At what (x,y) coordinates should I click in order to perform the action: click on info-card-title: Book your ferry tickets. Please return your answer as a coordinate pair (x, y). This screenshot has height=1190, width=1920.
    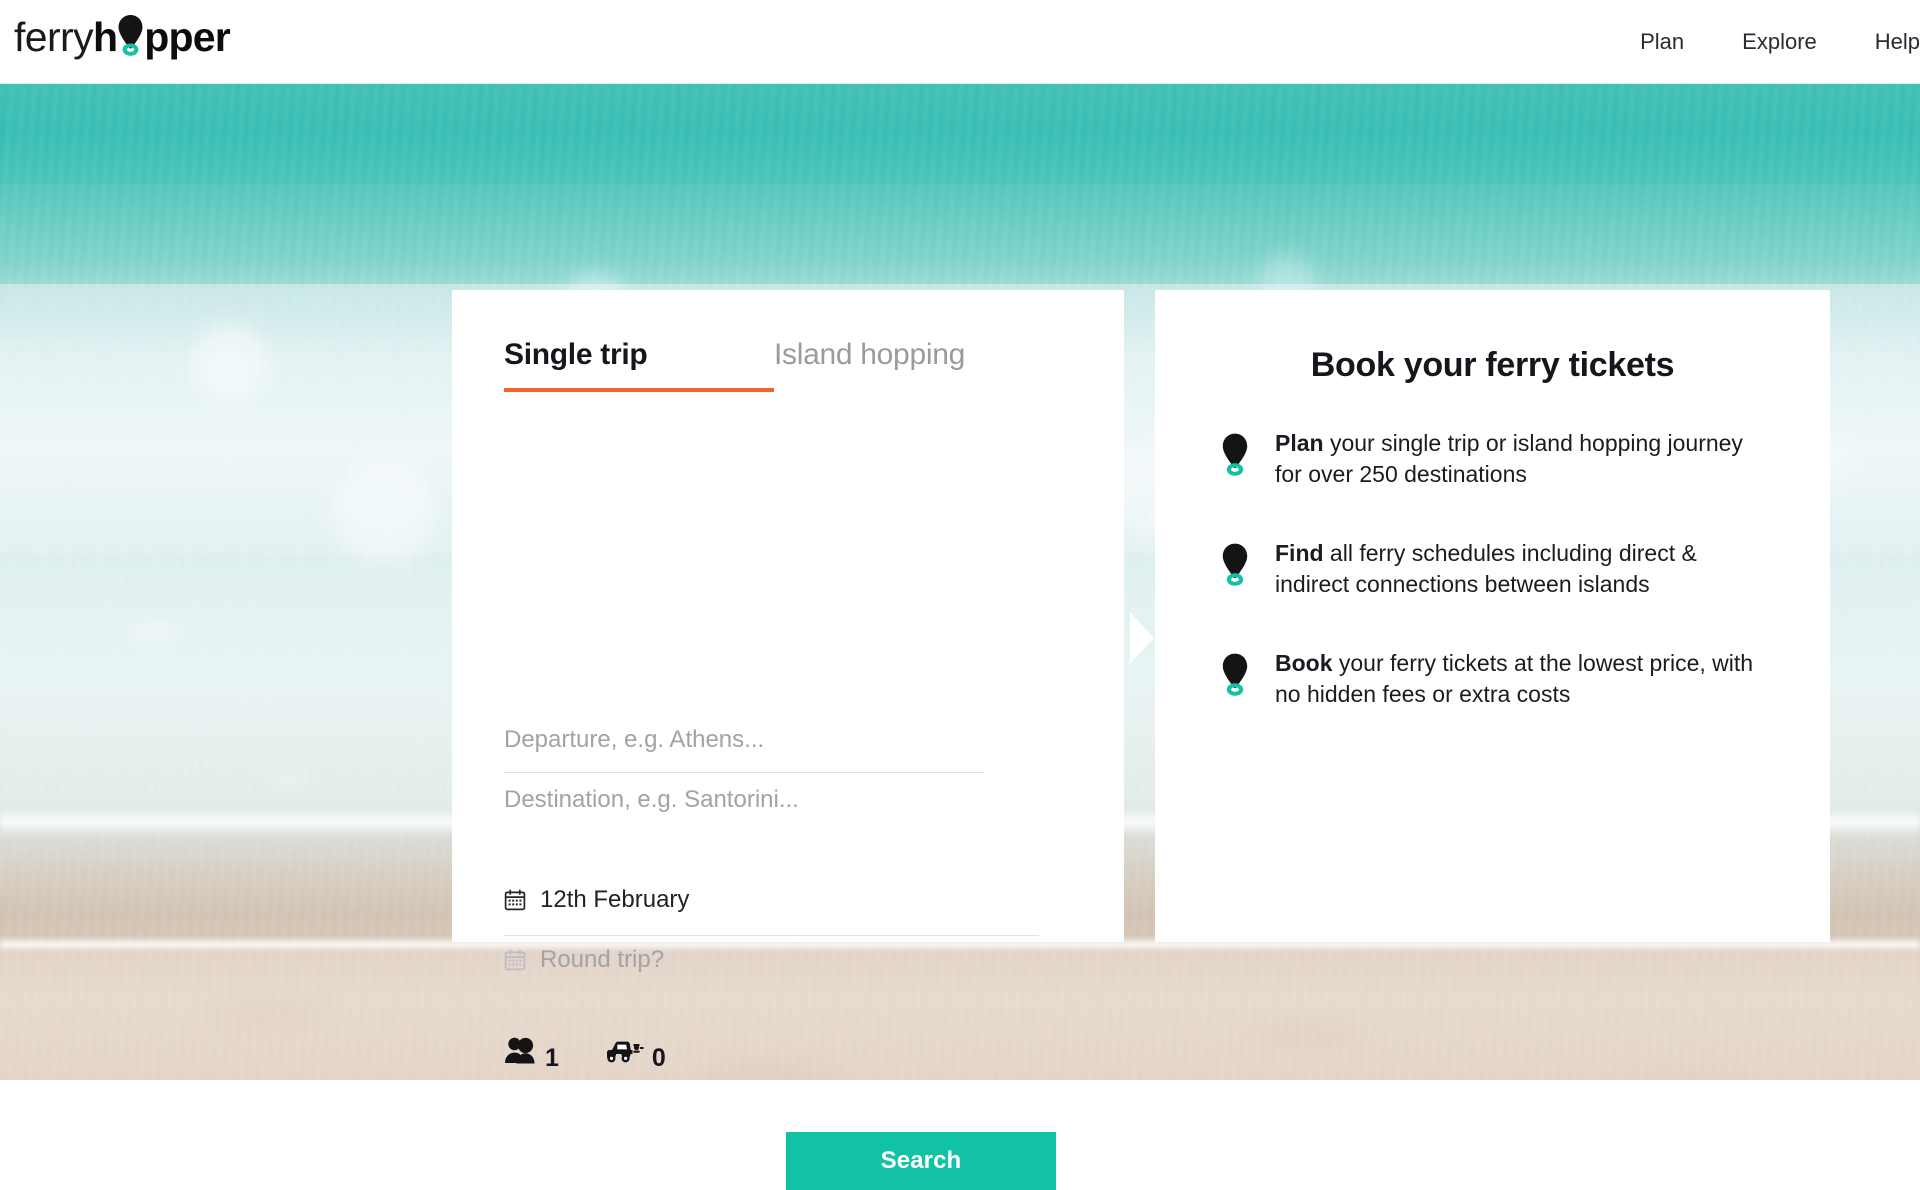
    Looking at the image, I should click on (1492, 365).